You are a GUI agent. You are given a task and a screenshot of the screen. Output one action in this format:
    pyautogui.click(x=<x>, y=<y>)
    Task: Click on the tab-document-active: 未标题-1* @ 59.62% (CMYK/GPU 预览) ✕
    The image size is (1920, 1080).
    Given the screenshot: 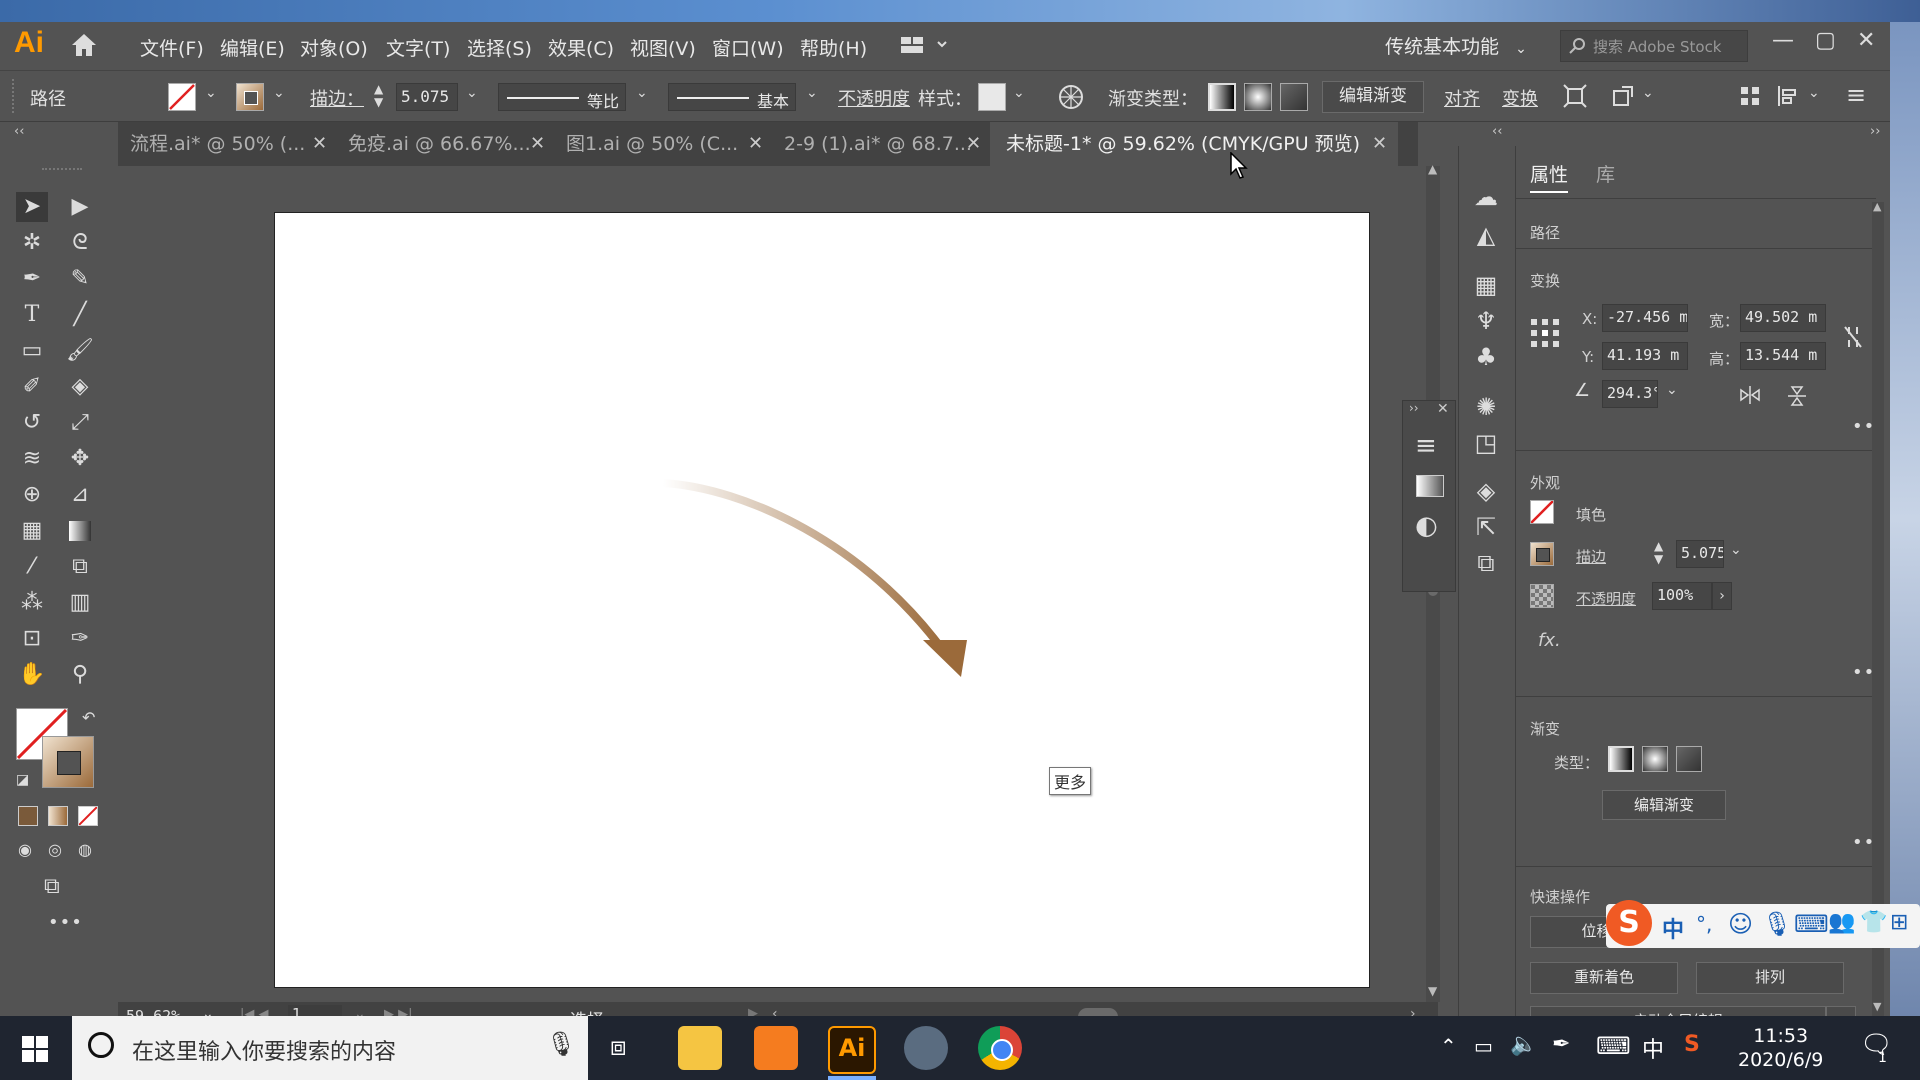 What is the action you would take?
    pyautogui.click(x=1194, y=144)
    